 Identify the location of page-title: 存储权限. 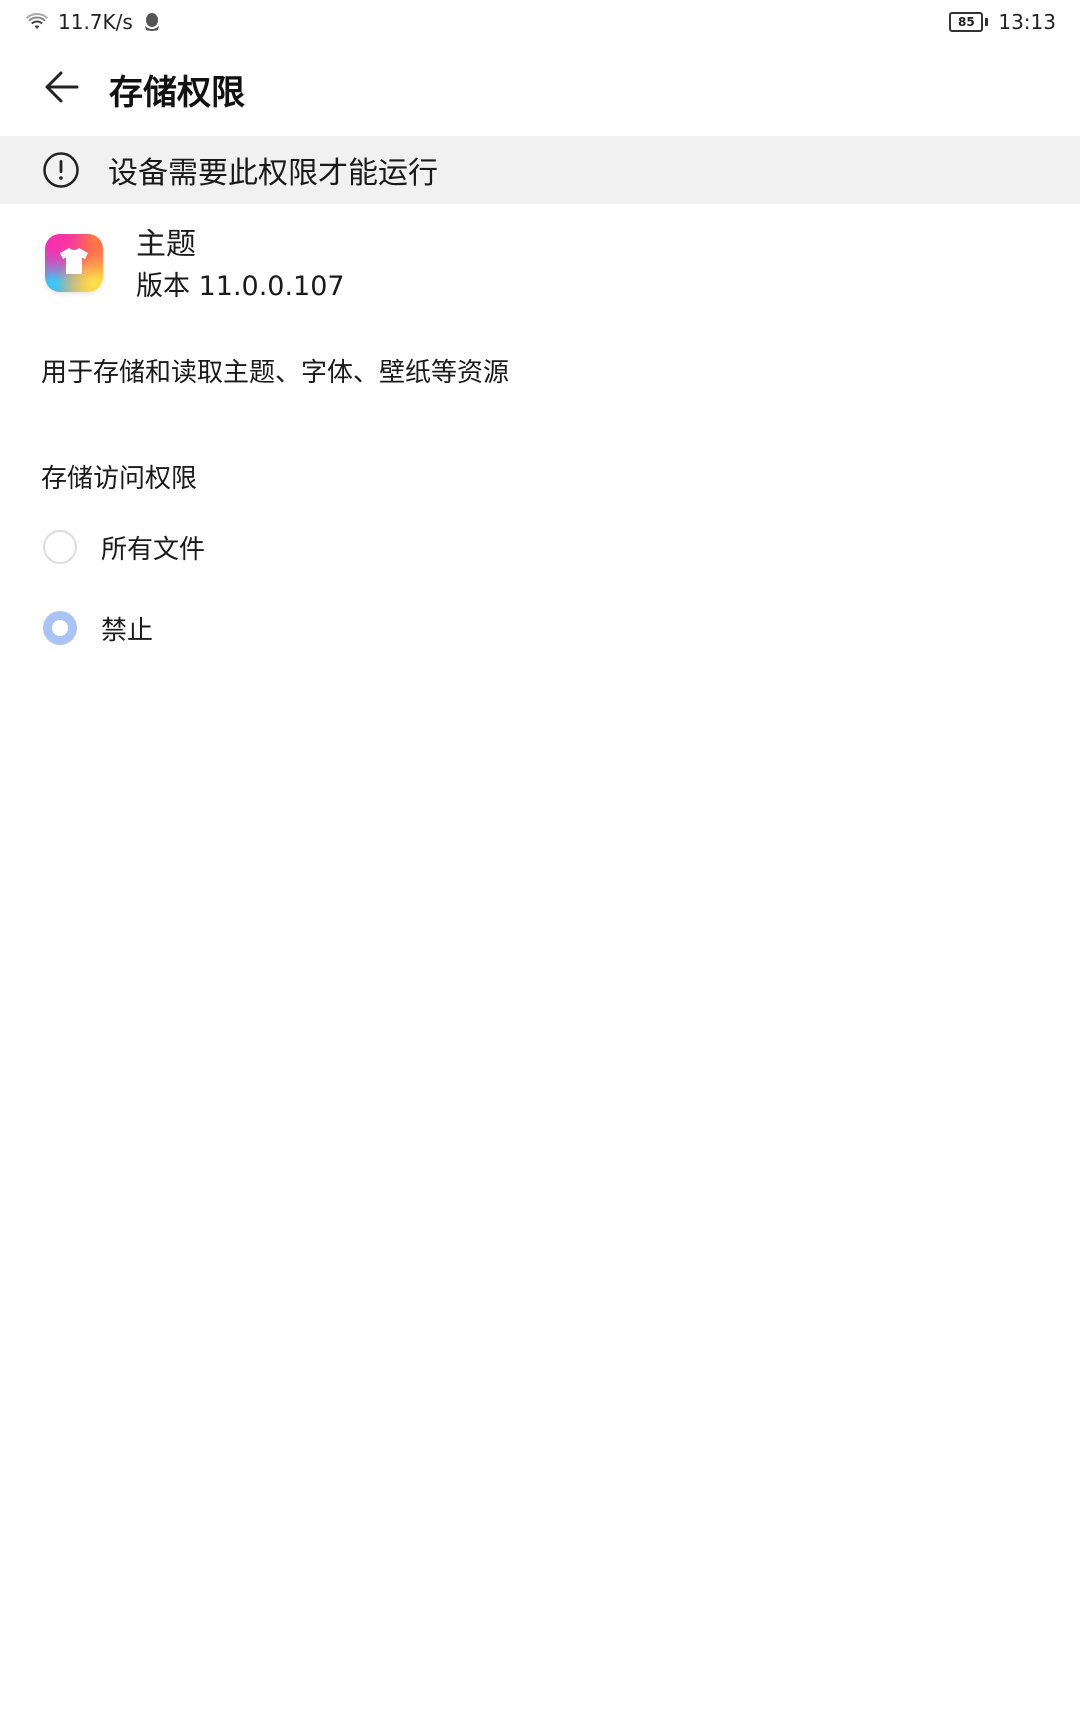
(177, 92).